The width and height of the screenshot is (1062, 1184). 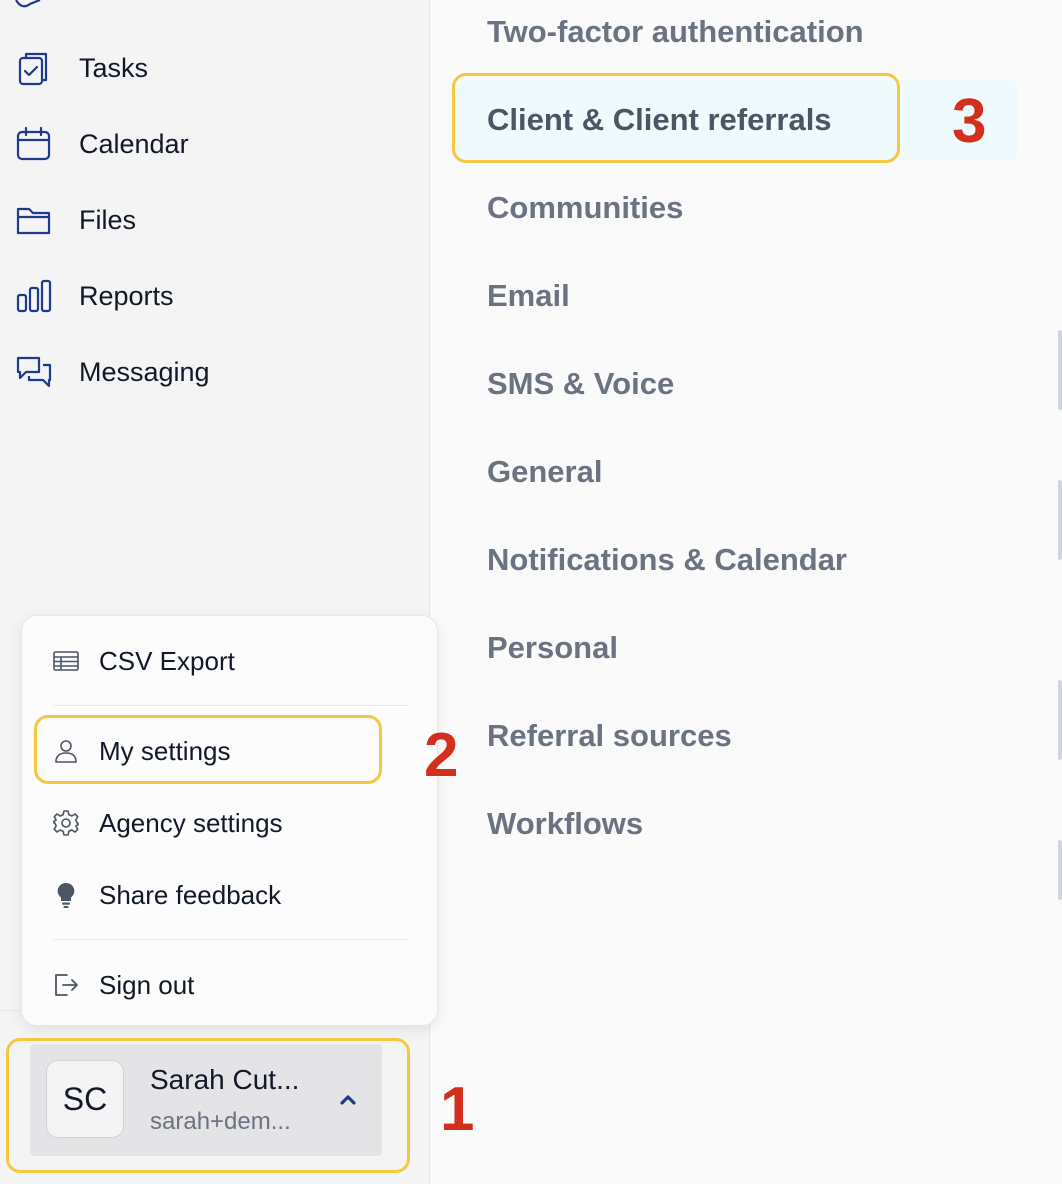 What do you see at coordinates (667, 560) in the screenshot?
I see `settings-item-notifications-calendar: Notifications & Calendar` at bounding box center [667, 560].